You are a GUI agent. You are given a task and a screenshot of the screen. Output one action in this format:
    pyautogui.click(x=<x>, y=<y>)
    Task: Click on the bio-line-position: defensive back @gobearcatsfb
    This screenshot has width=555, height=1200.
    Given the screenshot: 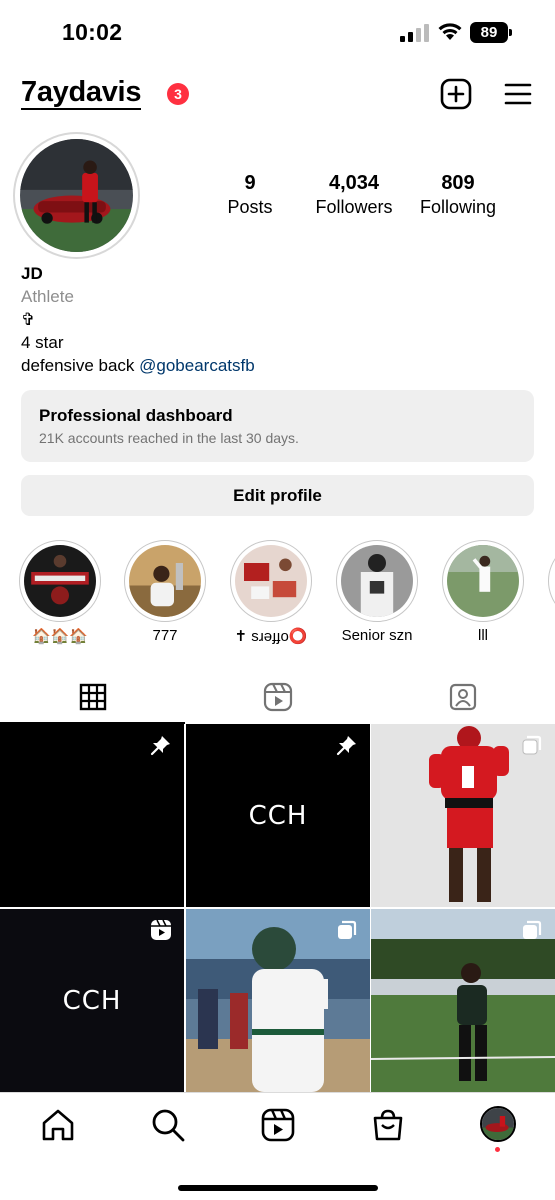 What is the action you would take?
    pyautogui.click(x=281, y=365)
    